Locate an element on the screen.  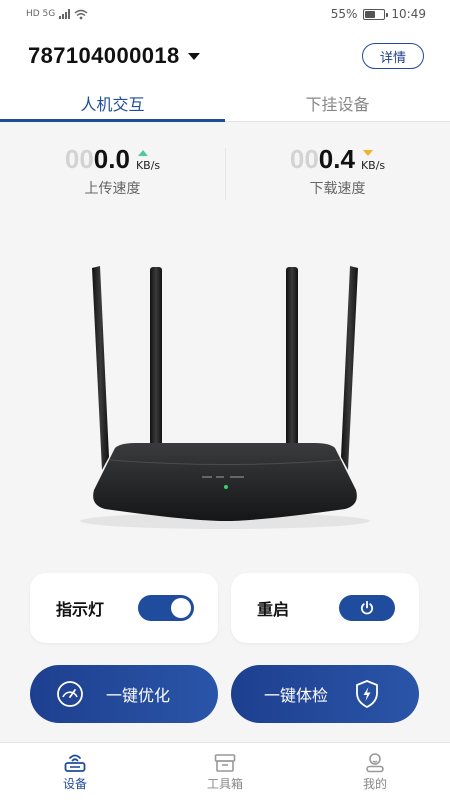
nav-devices-label: 设备 is located at coordinates (74, 784).